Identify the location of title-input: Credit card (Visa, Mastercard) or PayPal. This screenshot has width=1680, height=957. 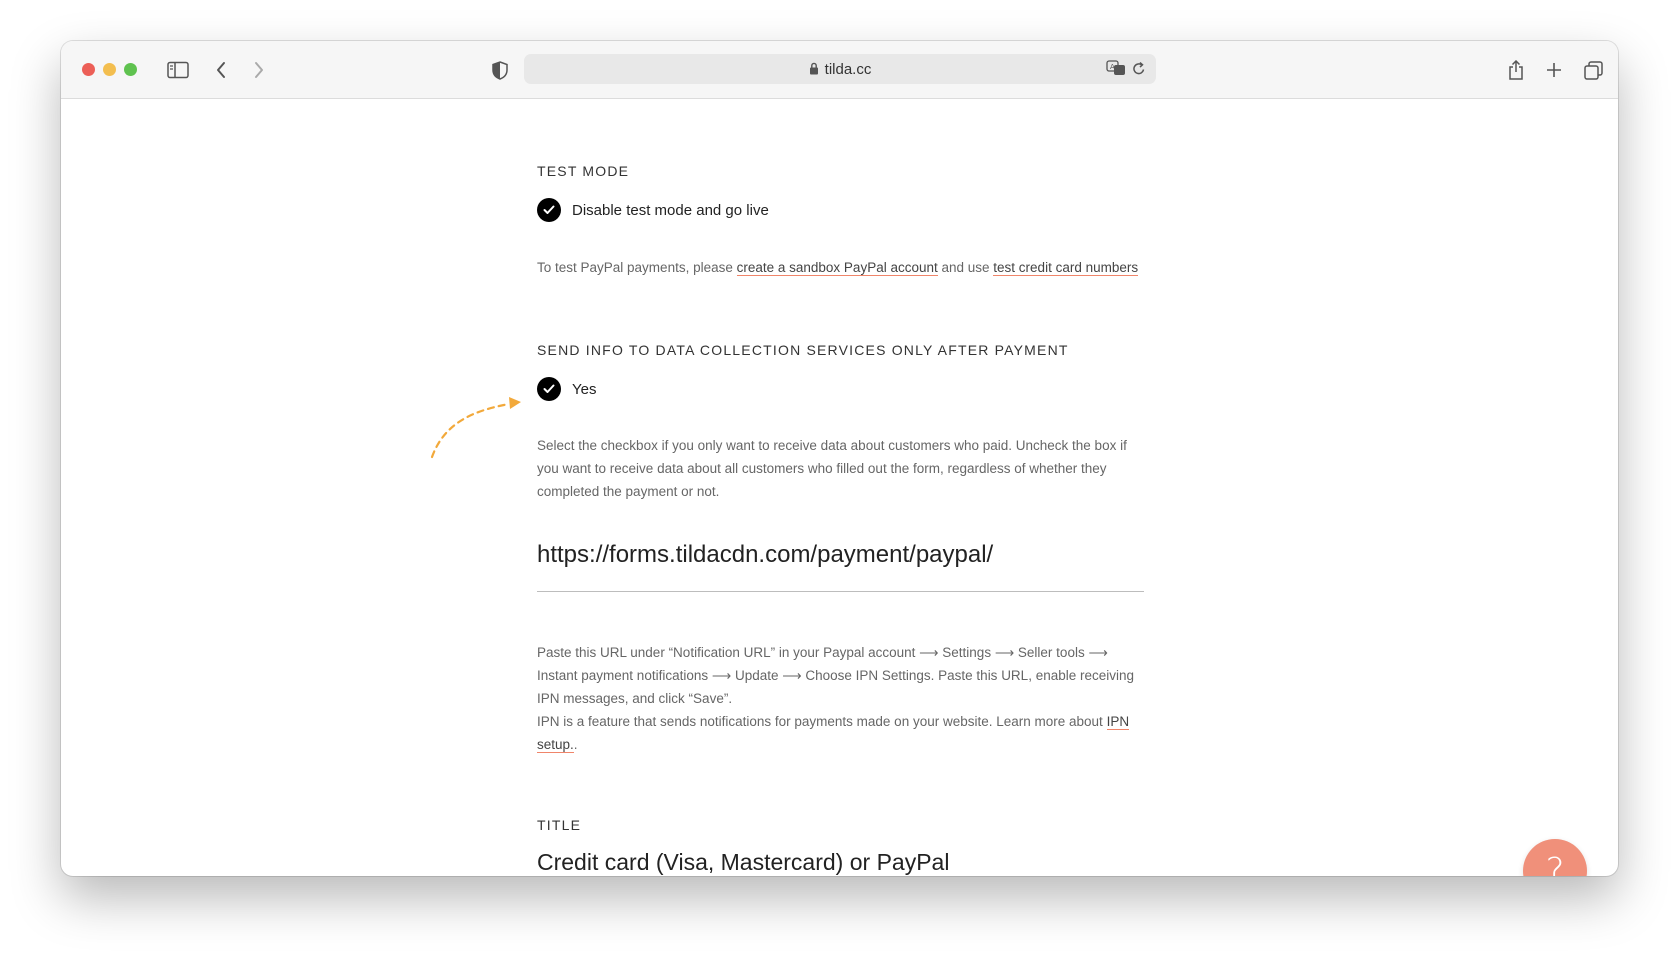
(840, 862).